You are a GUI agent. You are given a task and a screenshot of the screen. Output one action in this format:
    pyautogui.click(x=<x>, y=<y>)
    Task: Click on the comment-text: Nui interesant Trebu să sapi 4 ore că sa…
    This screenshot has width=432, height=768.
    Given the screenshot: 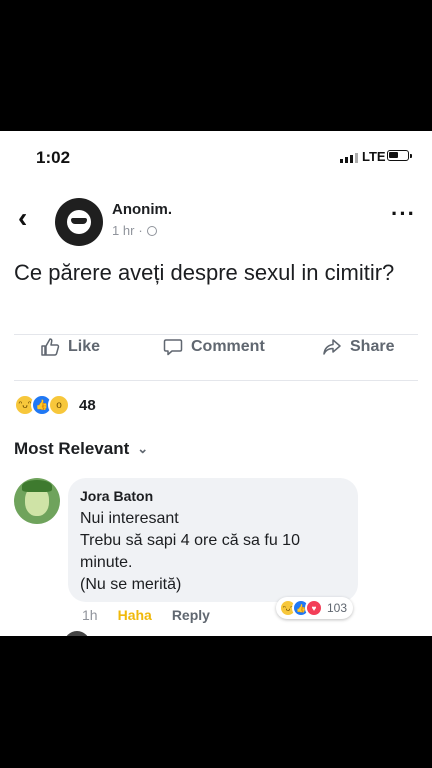 What is the action you would take?
    pyautogui.click(x=190, y=551)
    